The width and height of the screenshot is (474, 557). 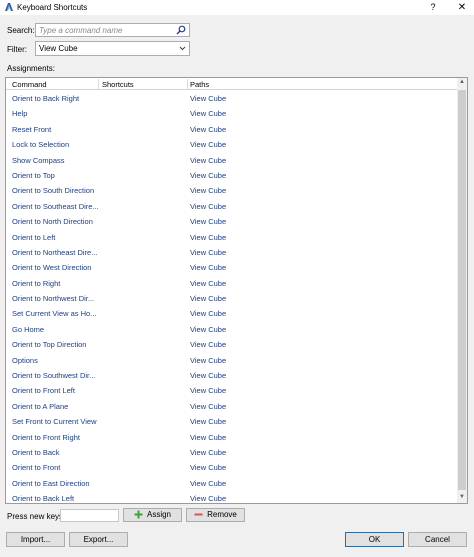 I want to click on command-cell: Orient to Front Left, so click(x=43, y=391).